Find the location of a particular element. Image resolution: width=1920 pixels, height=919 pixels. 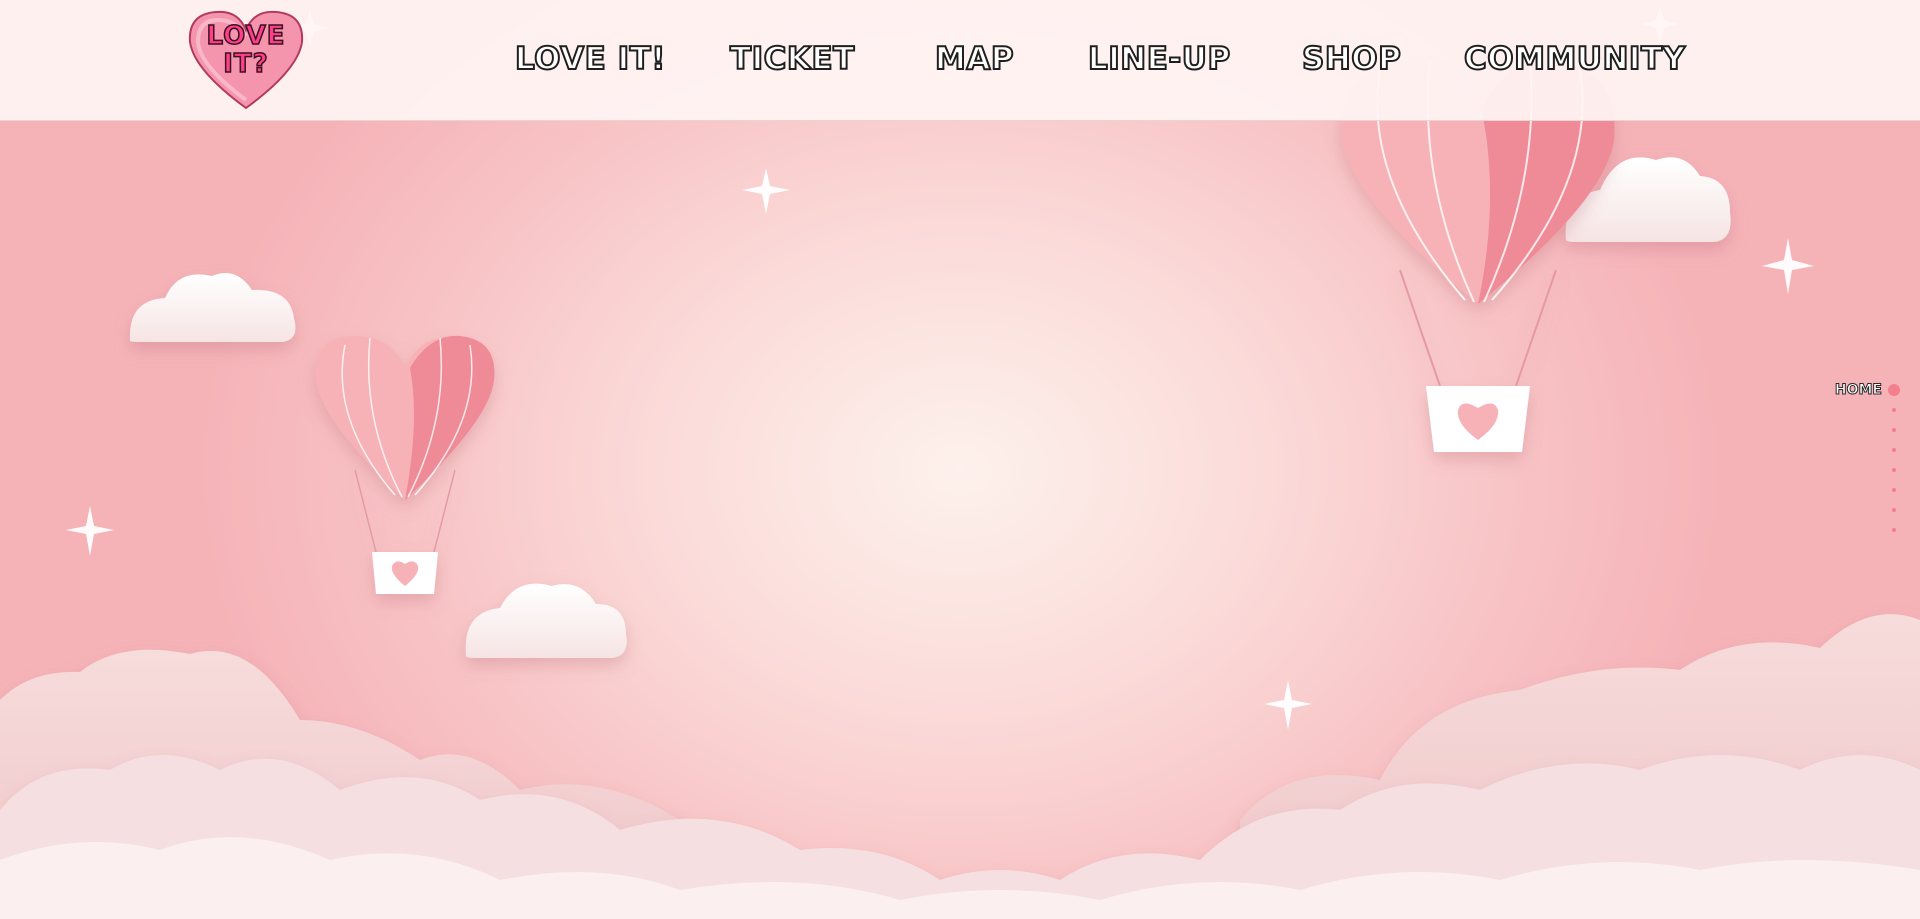

section-dot-active is located at coordinates (1894, 390).